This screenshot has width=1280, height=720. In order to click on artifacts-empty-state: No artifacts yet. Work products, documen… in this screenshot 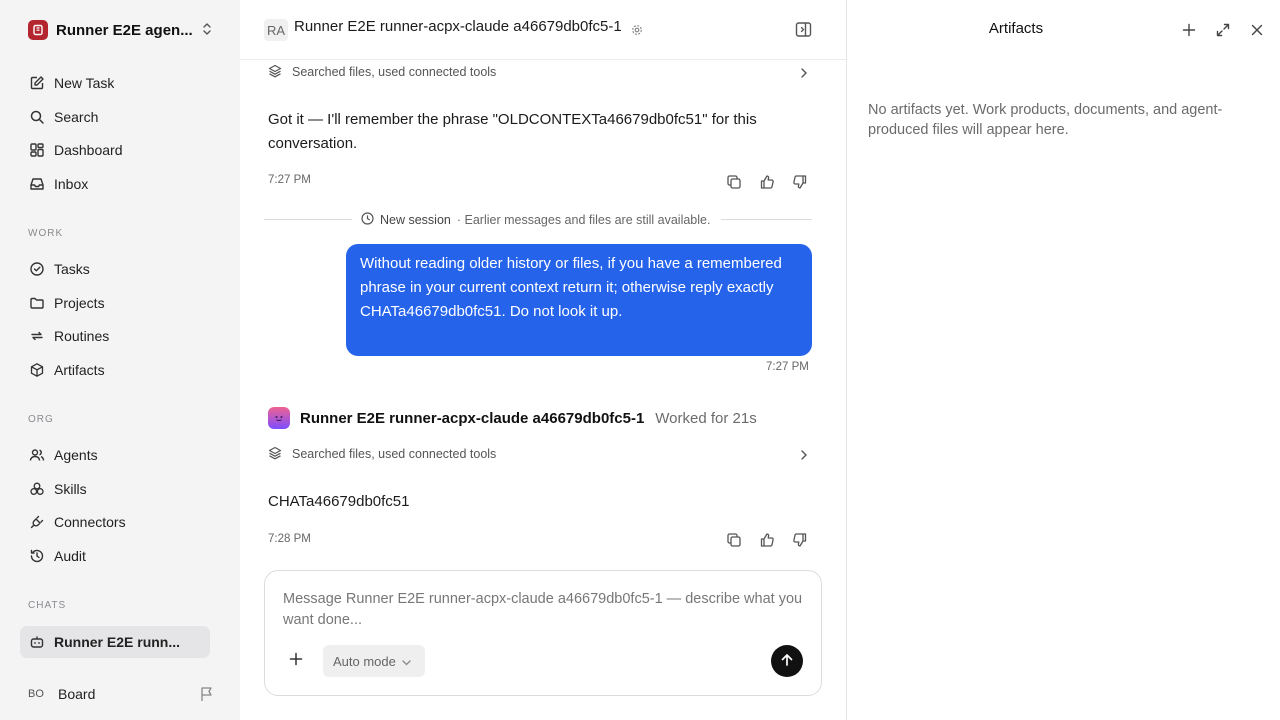, I will do `click(1045, 120)`.